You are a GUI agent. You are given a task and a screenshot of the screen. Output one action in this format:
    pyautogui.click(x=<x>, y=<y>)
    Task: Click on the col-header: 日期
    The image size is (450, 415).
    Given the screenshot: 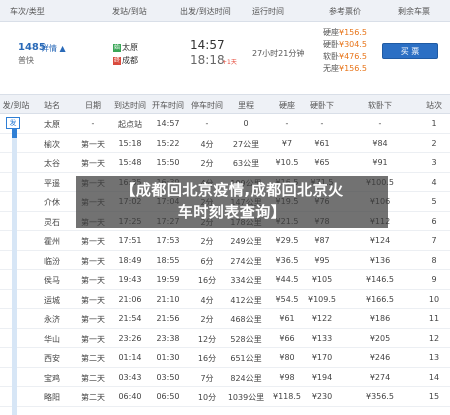 What is the action you would take?
    pyautogui.click(x=93, y=105)
    